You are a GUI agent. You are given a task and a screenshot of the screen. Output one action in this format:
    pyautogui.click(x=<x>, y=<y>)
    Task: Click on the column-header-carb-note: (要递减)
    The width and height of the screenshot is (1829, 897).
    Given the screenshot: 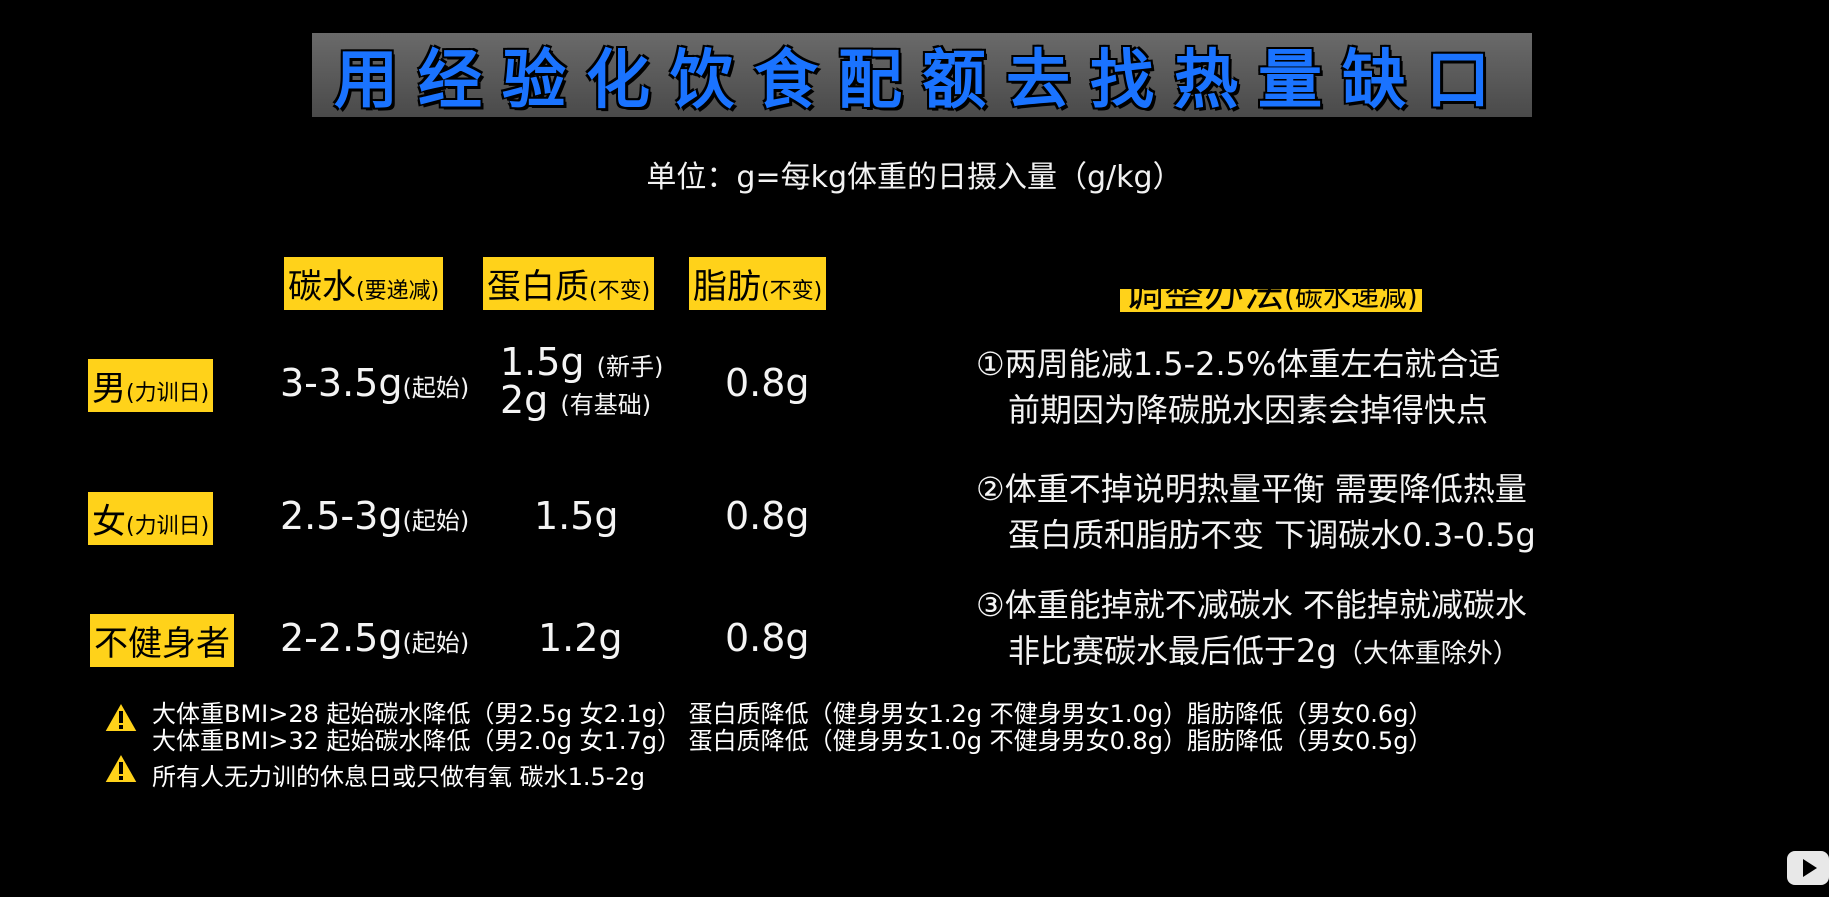 What is the action you would take?
    pyautogui.click(x=398, y=291)
    